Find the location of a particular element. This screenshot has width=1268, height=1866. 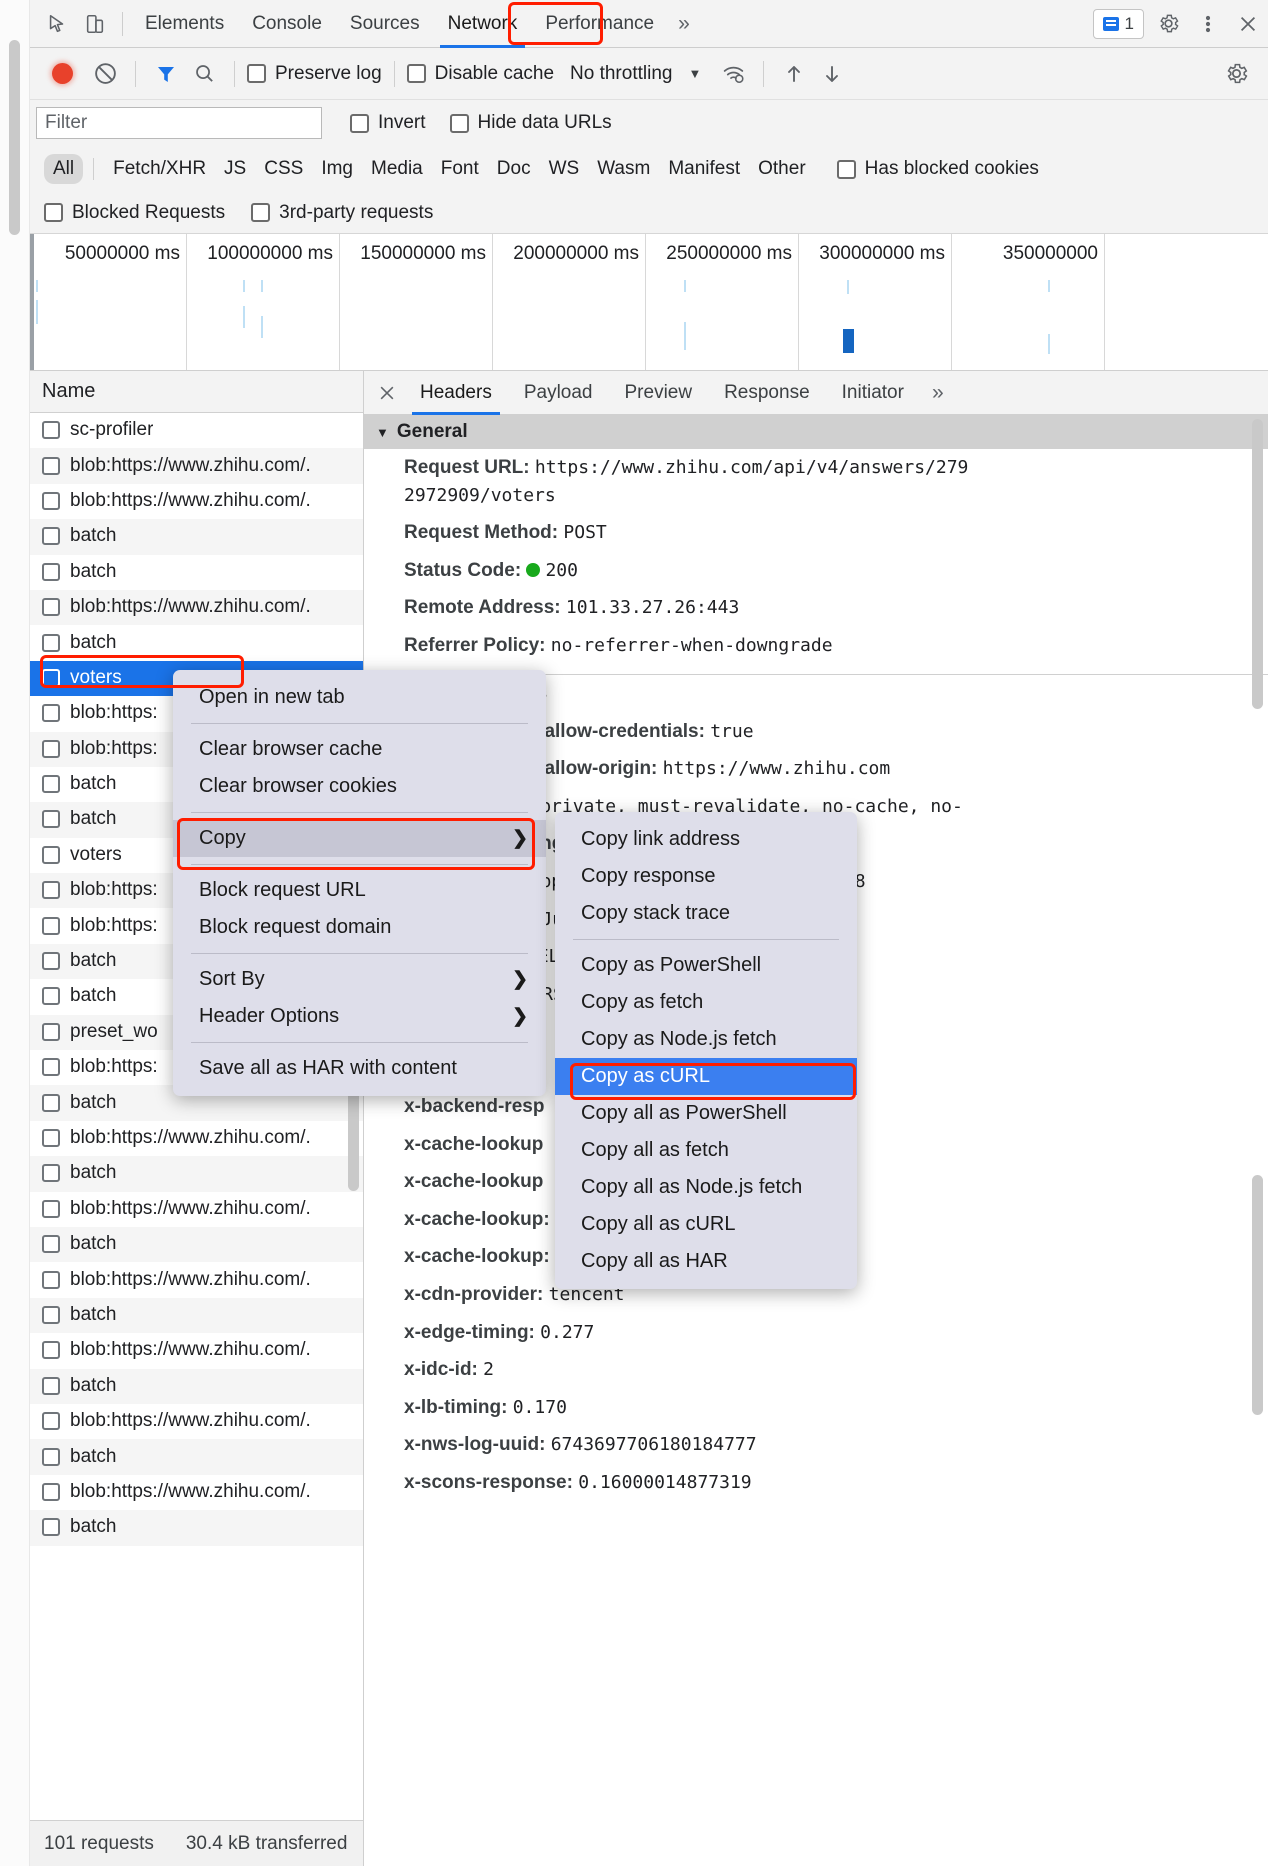

message-count-pill: 1 is located at coordinates (1118, 23).